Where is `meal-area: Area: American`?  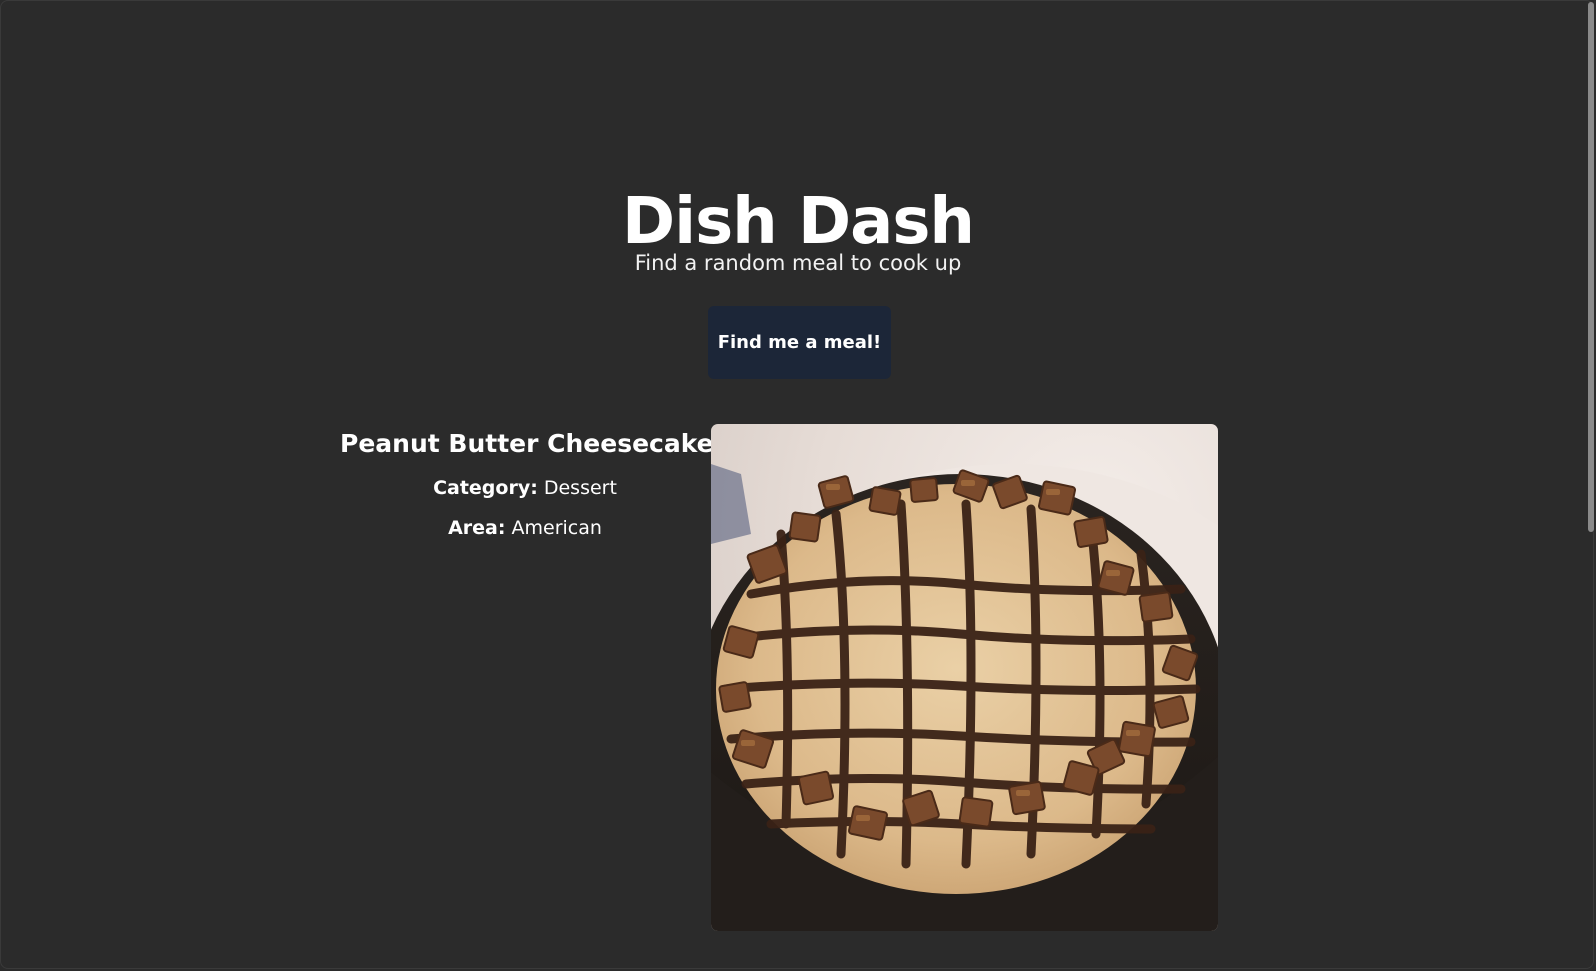
meal-area: Area: American is located at coordinates (525, 528).